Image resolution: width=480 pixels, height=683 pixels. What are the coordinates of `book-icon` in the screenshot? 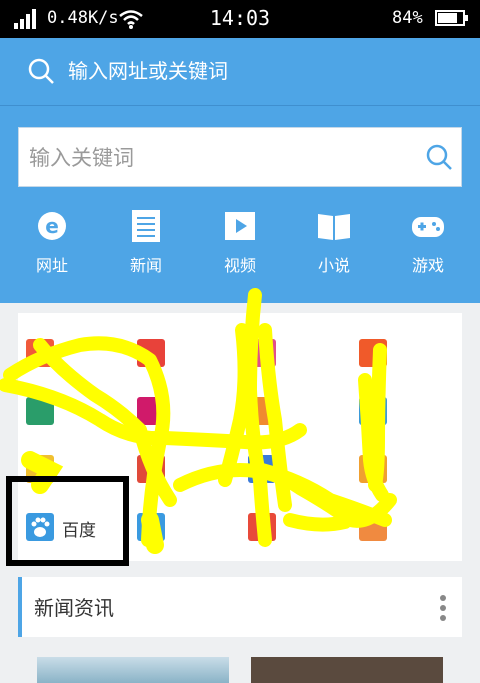 It's located at (334, 227).